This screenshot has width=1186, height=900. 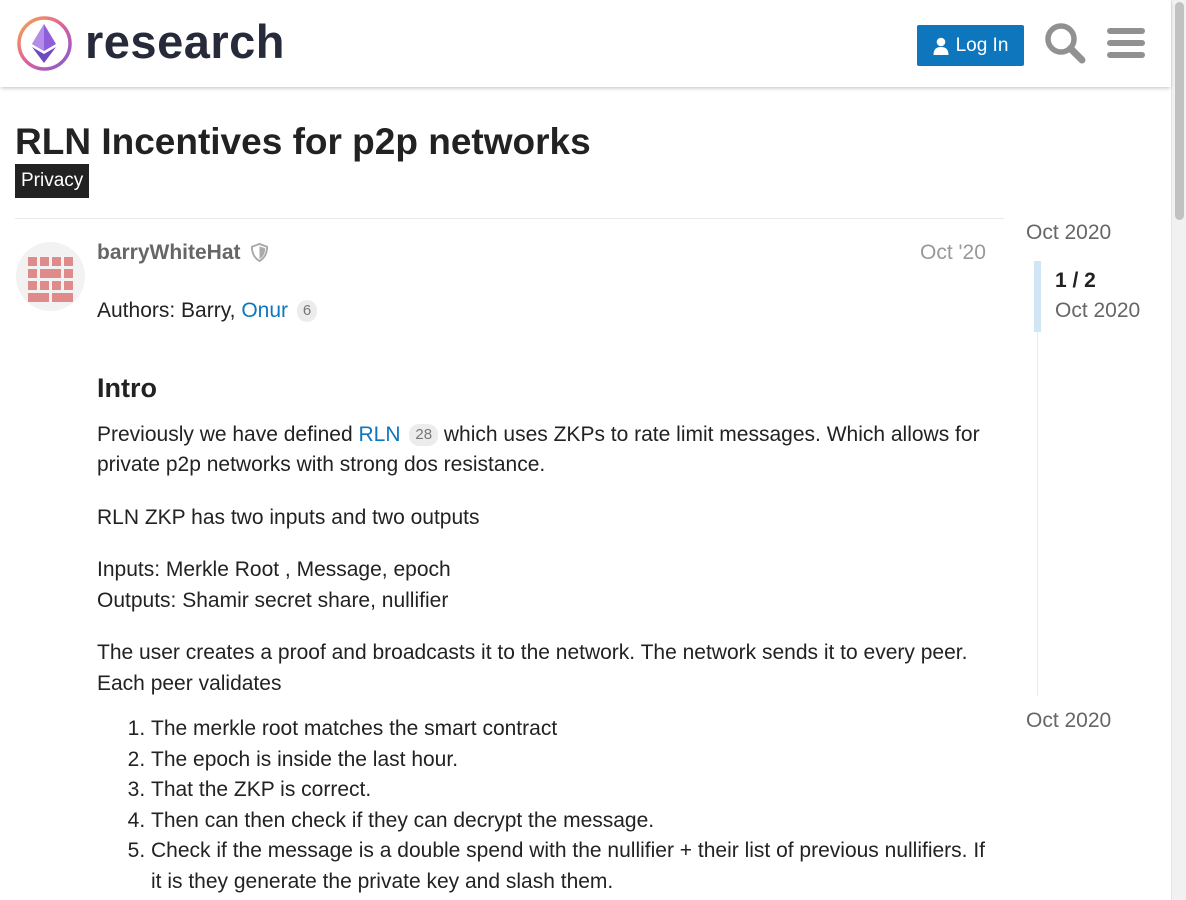 What do you see at coordinates (941, 46) in the screenshot?
I see `user-icon` at bounding box center [941, 46].